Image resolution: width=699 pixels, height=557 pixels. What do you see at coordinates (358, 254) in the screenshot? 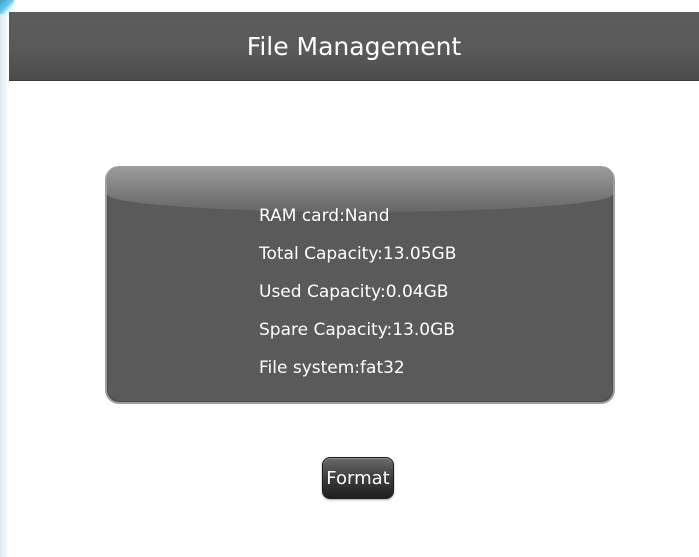
I see `total-capacity-info: Total Capacity:13.05GB` at bounding box center [358, 254].